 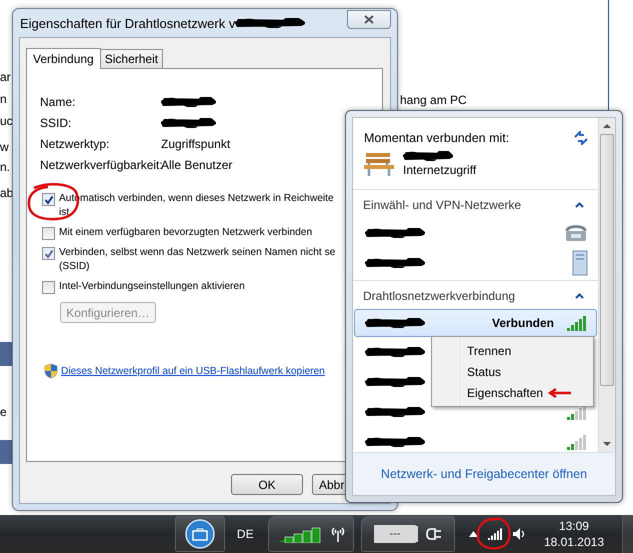 I want to click on section-heading: Drahtlosnetzwerkverbindung, so click(x=439, y=296).